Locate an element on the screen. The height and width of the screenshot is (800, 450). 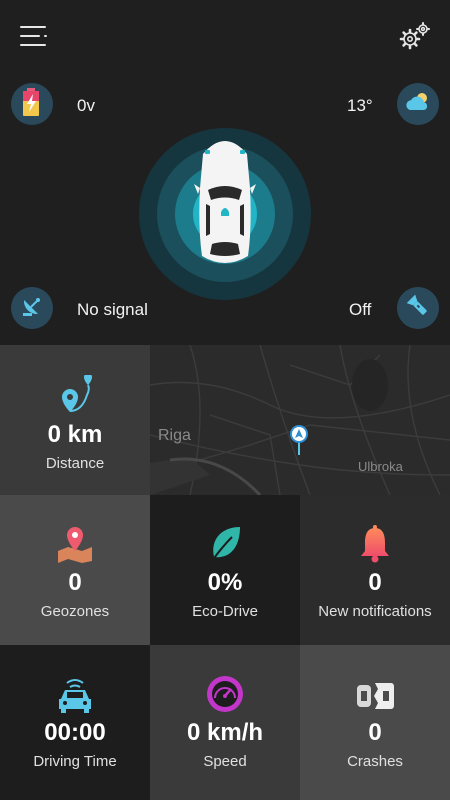
speed-label: Speed is located at coordinates (225, 761).